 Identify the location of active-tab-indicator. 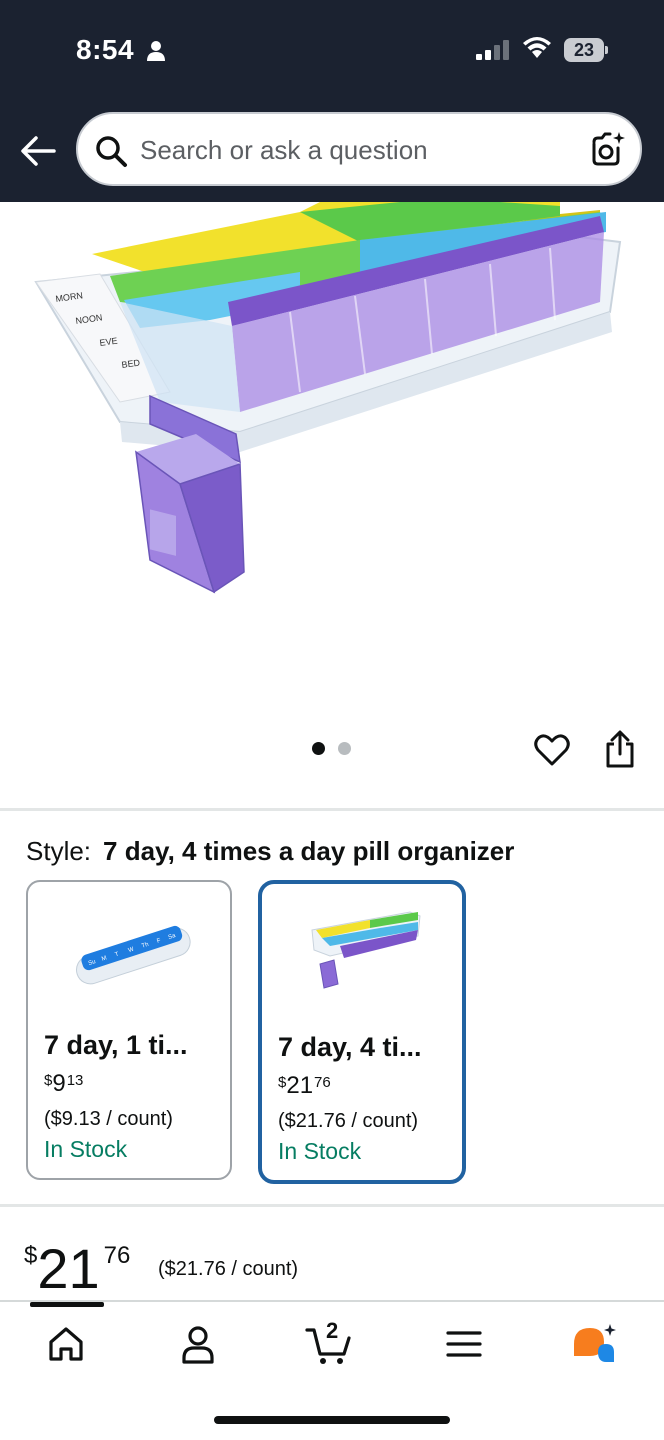
(67, 1304).